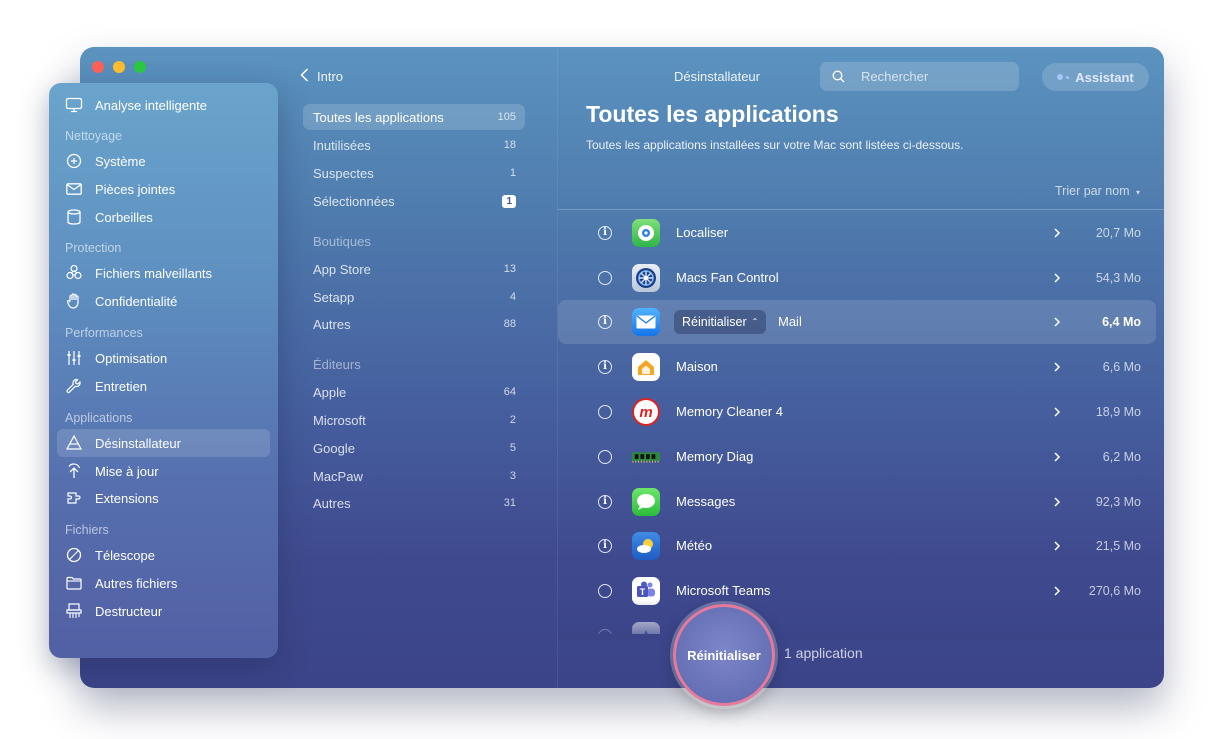 The height and width of the screenshot is (739, 1216). What do you see at coordinates (334, 448) in the screenshot?
I see `filter-label: Google` at bounding box center [334, 448].